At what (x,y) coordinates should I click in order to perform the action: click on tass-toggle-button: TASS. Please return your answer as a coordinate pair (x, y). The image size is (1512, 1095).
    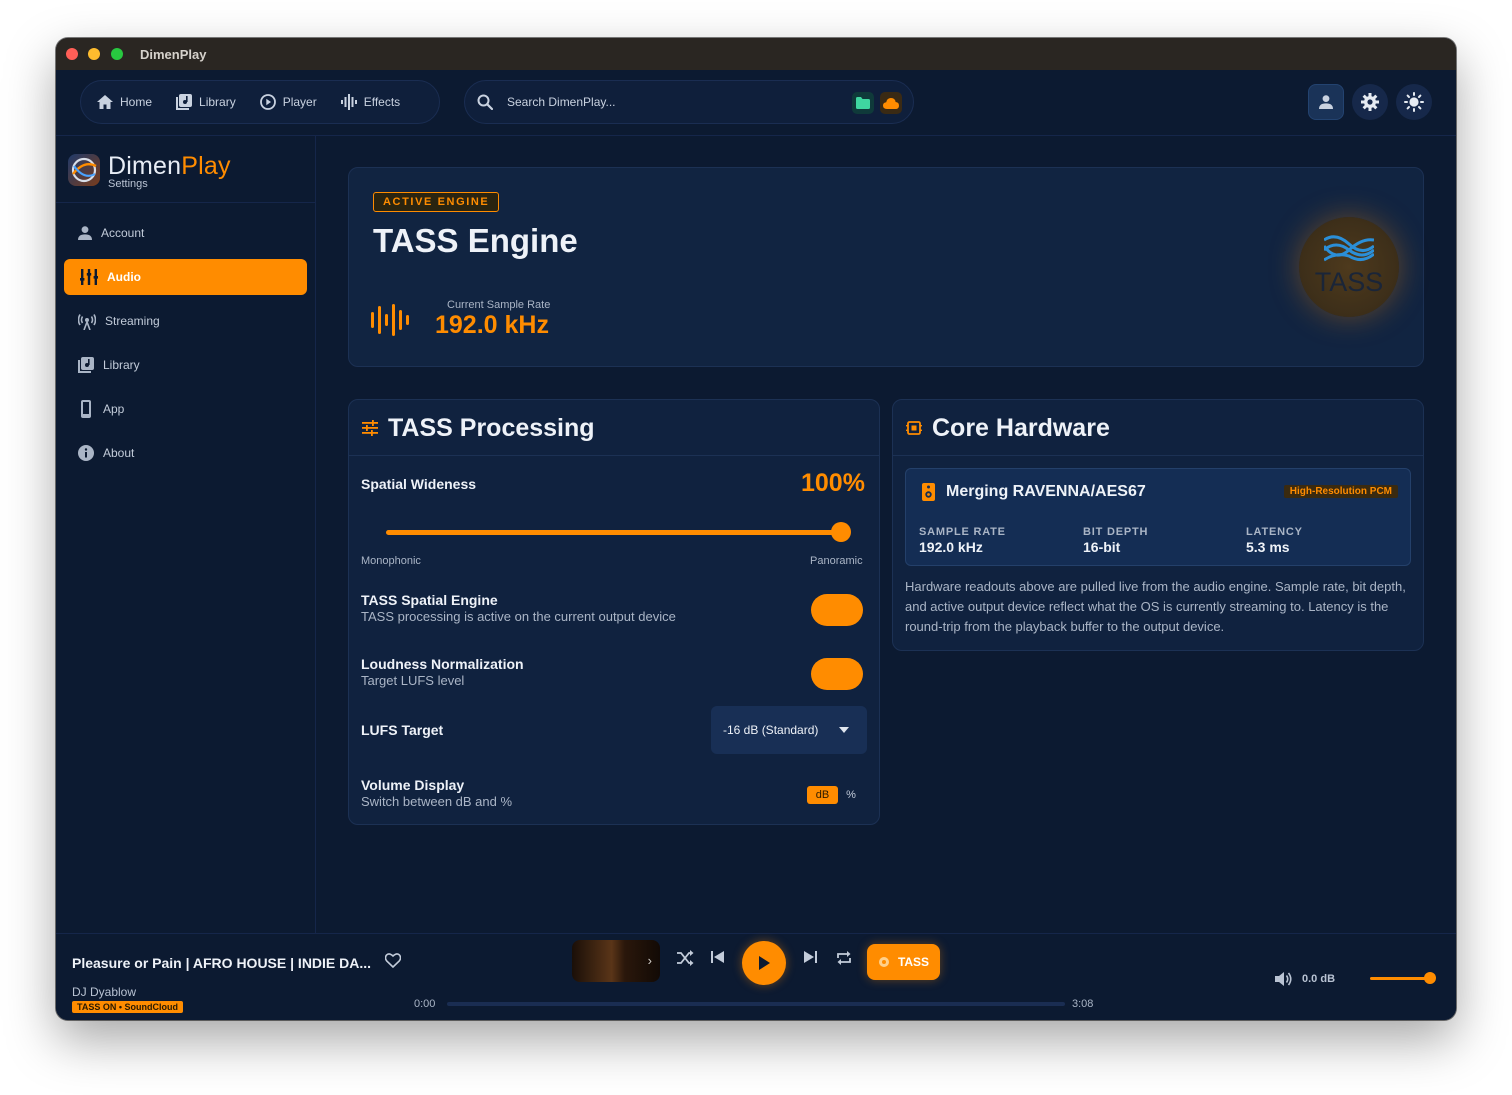
    Looking at the image, I should click on (903, 962).